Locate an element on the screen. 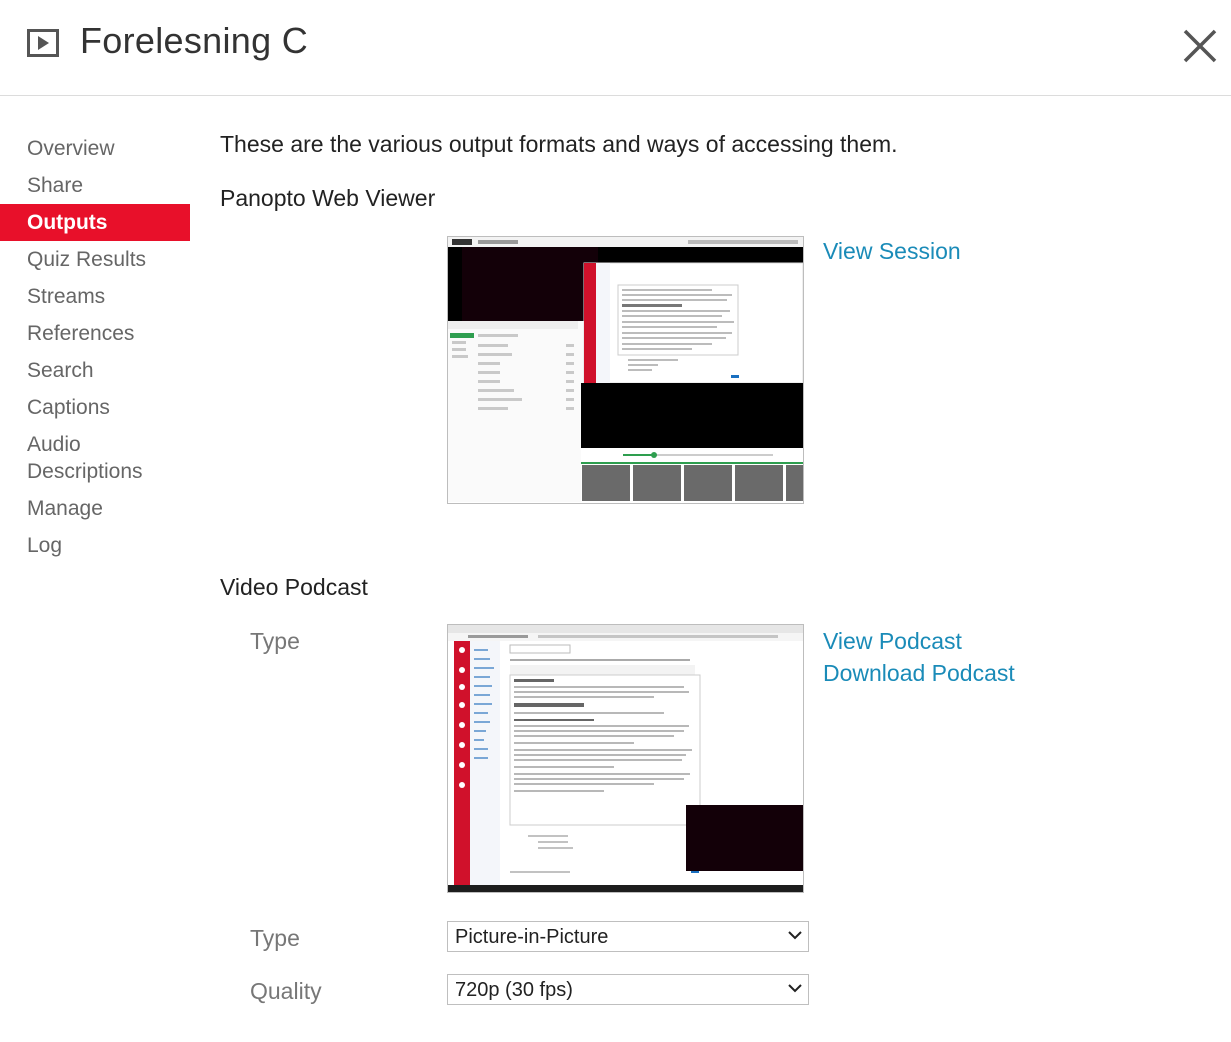 Image resolution: width=1231 pixels, height=1042 pixels. sidebar-item-search: Search is located at coordinates (95, 370).